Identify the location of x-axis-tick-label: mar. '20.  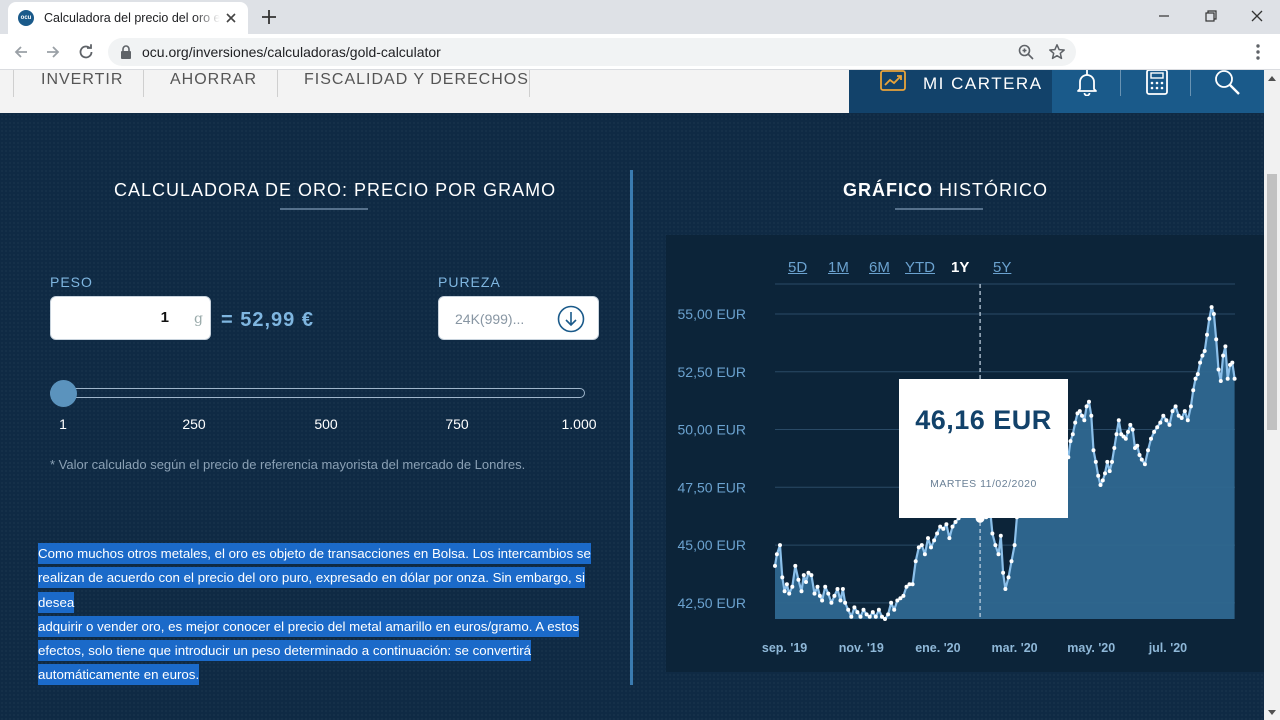
(1015, 648).